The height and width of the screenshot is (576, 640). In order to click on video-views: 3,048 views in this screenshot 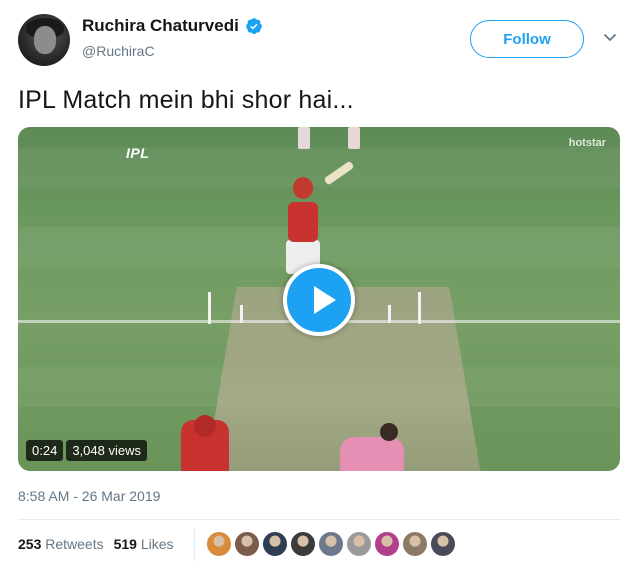, I will do `click(106, 450)`.